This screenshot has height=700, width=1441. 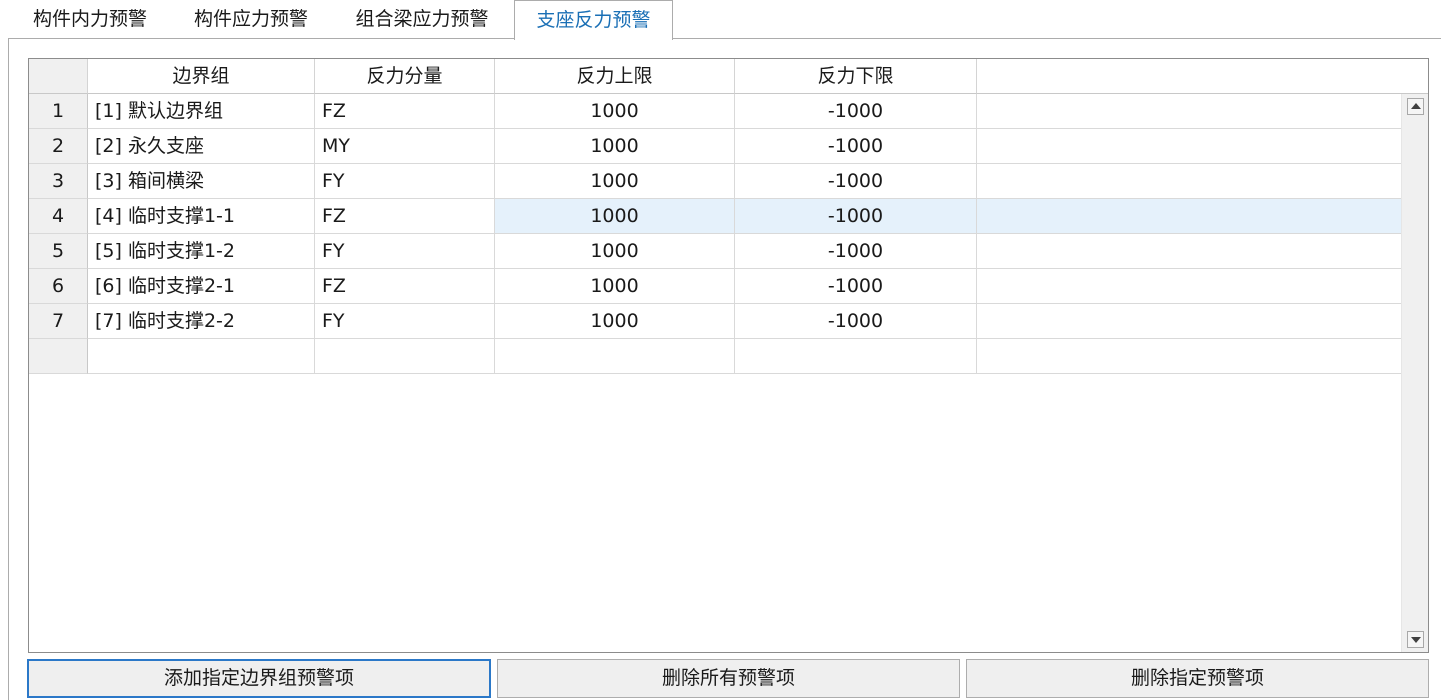 What do you see at coordinates (593, 20) in the screenshot?
I see `tab-support-reaction-warning: 支座反力预警` at bounding box center [593, 20].